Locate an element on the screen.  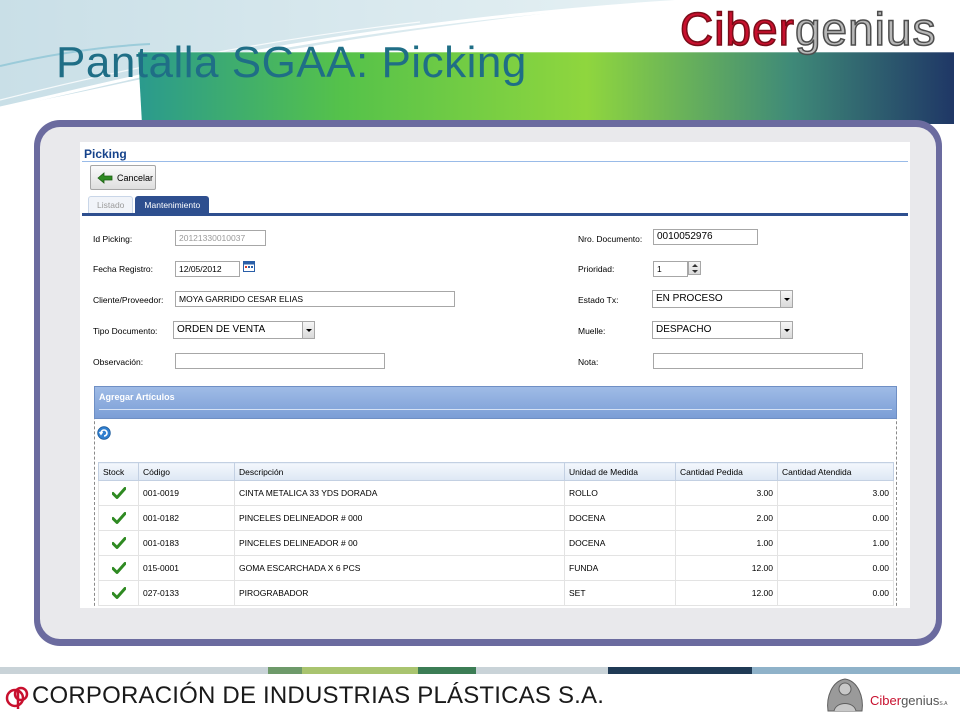
cibergenius-logo-icon is located at coordinates (845, 695).